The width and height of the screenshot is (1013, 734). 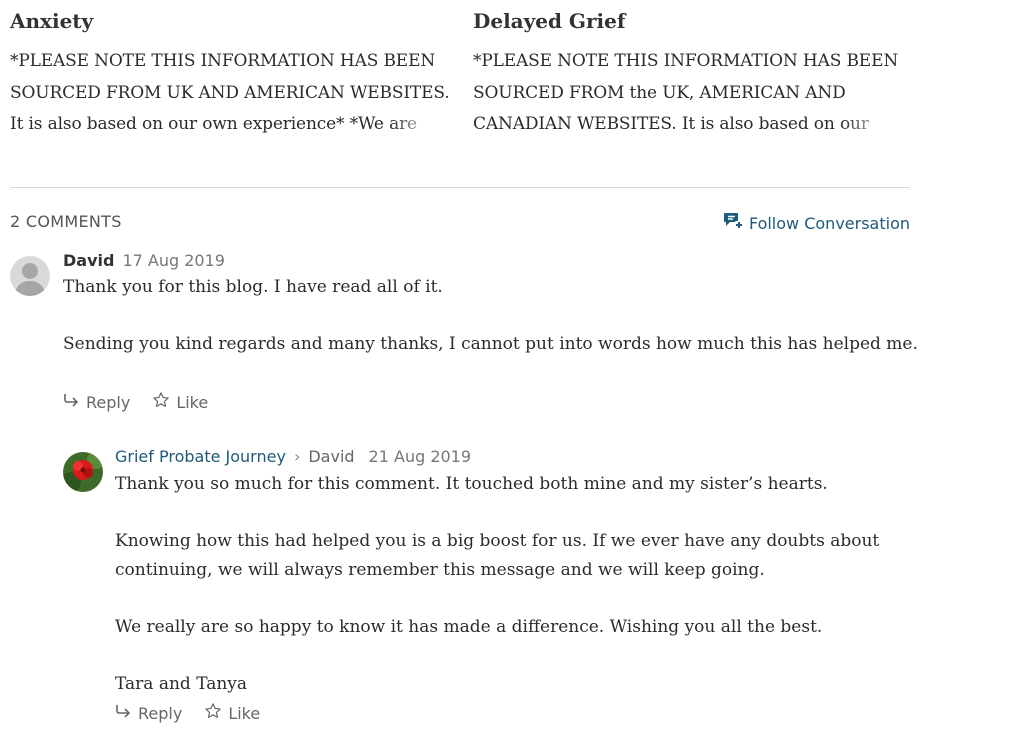 I want to click on comment-date: 21 Aug 2019, so click(x=420, y=456).